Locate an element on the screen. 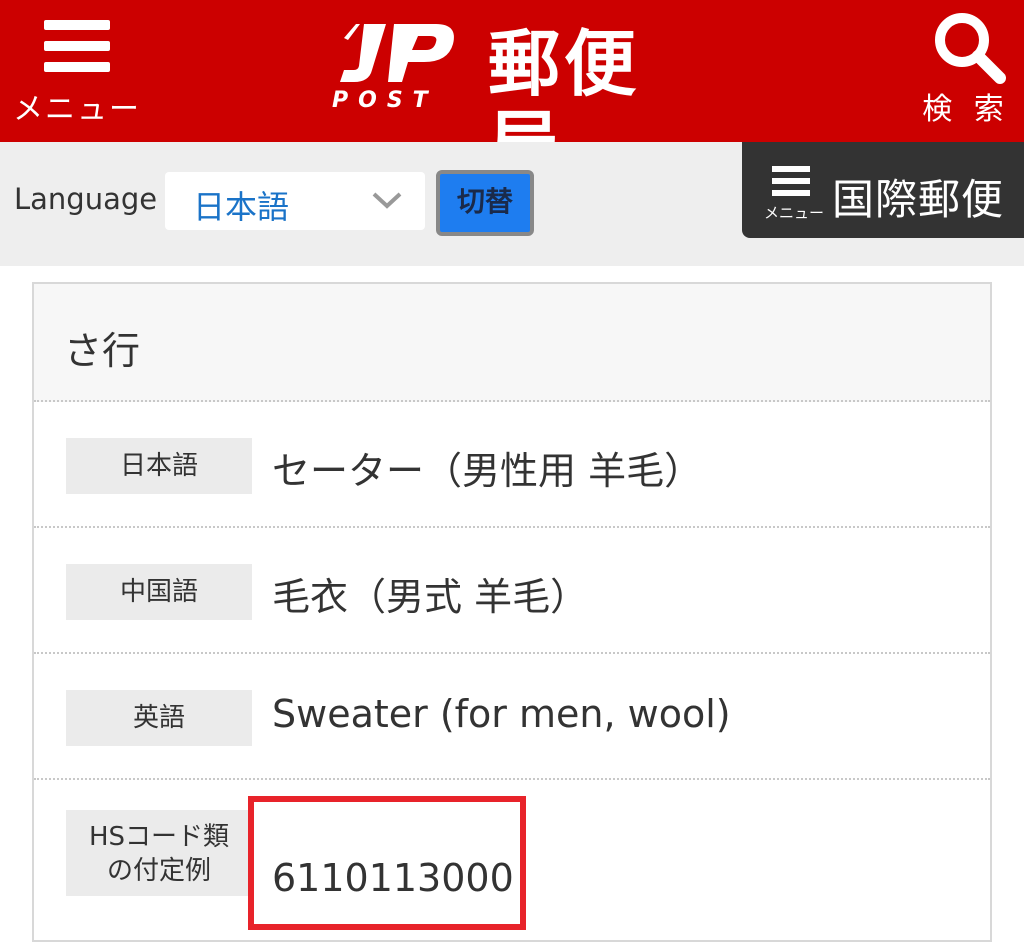 The height and width of the screenshot is (942, 1024). menu-button: メニュー is located at coordinates (77, 73).